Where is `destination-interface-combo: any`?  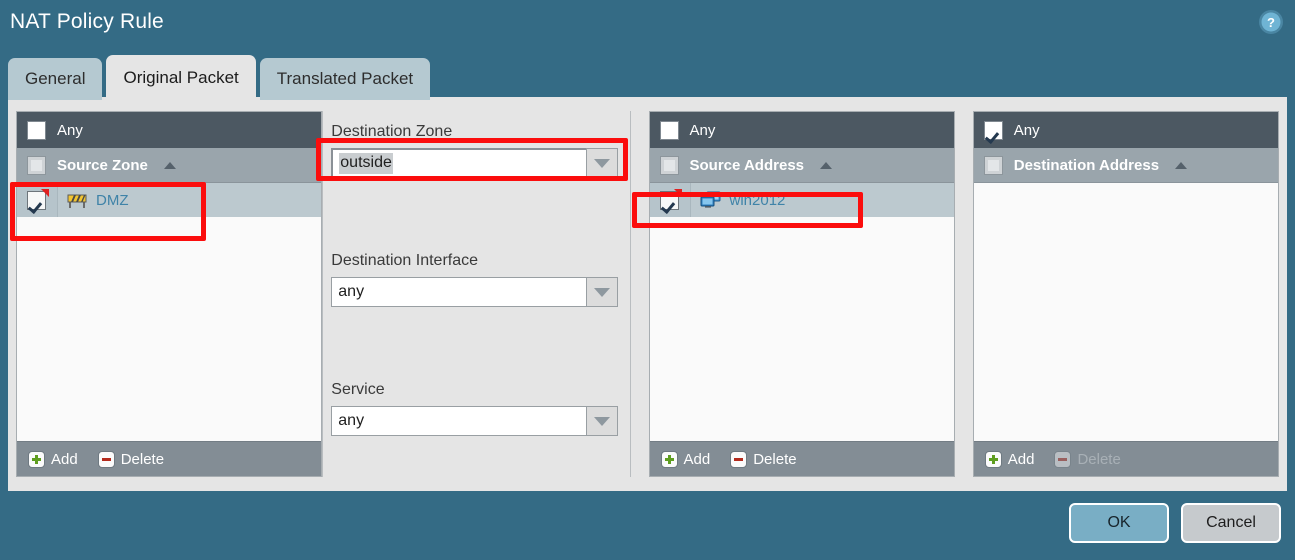
destination-interface-combo: any is located at coordinates (474, 292).